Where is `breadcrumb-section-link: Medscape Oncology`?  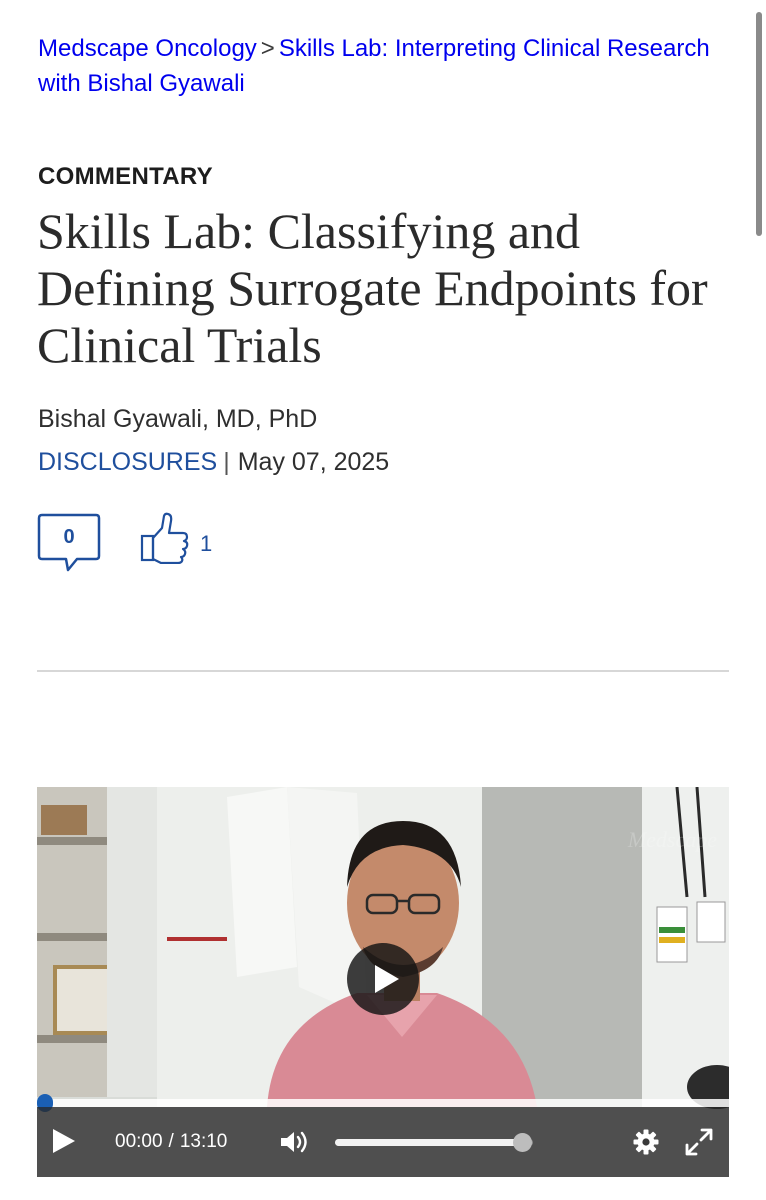
breadcrumb-section-link: Medscape Oncology is located at coordinates (147, 48).